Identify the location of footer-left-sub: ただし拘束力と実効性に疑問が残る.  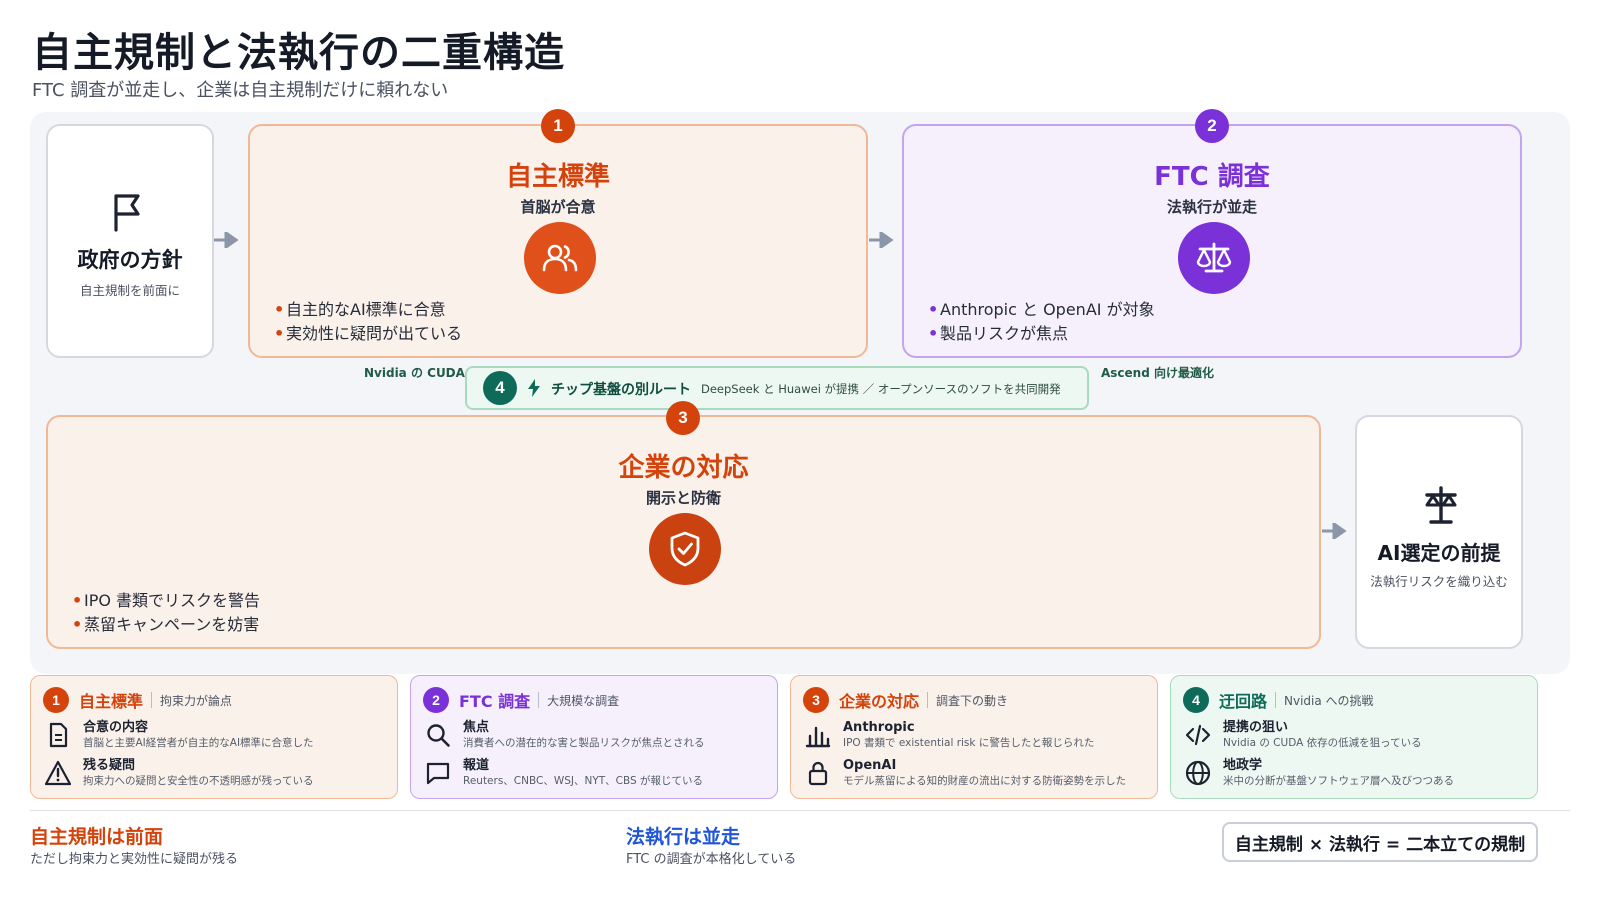
(134, 859).